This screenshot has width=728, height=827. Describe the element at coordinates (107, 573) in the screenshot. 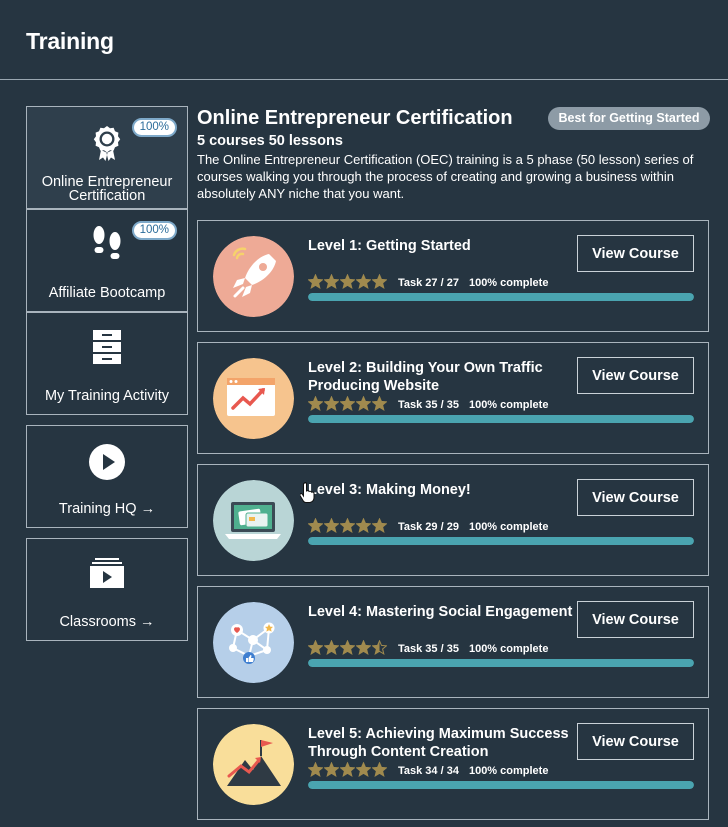

I see `classroom-icon` at that location.